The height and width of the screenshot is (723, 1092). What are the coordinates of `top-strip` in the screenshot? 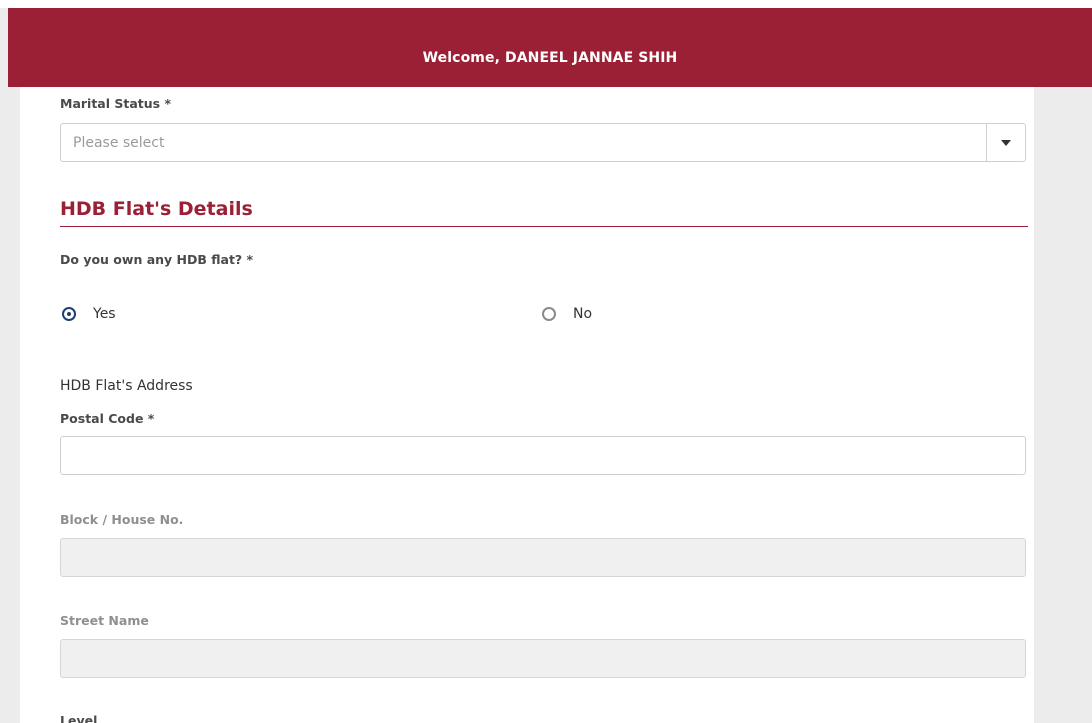 It's located at (546, 4).